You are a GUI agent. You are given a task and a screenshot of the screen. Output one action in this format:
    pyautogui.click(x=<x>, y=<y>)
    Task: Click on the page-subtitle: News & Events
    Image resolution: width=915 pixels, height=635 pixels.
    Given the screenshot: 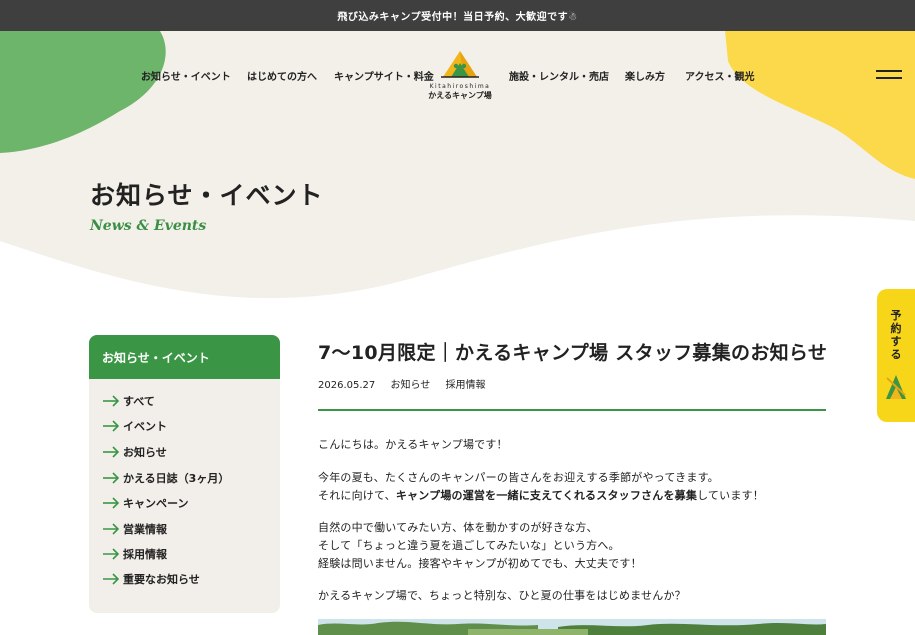 What is the action you would take?
    pyautogui.click(x=148, y=226)
    